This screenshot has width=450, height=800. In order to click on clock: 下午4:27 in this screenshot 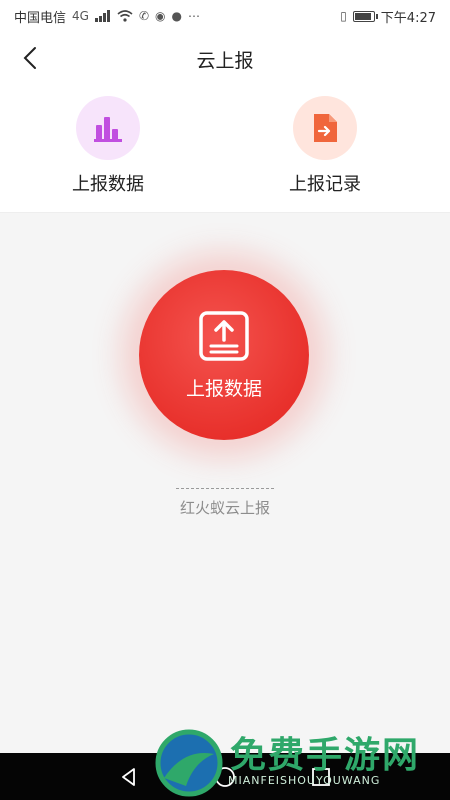, I will do `click(408, 18)`.